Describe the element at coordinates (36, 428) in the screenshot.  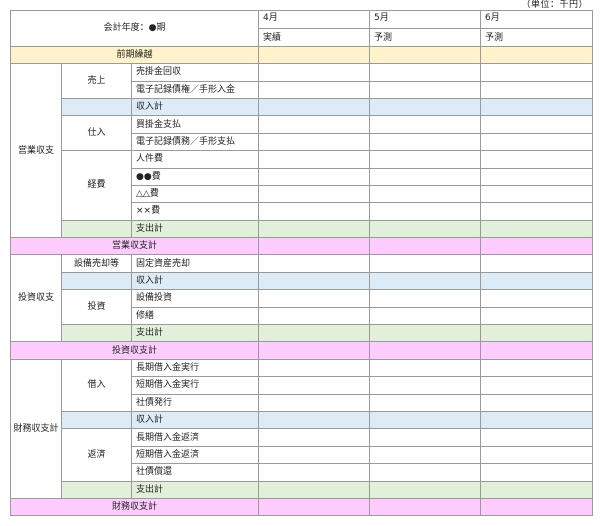
I see `section-finance: 財務収支計` at that location.